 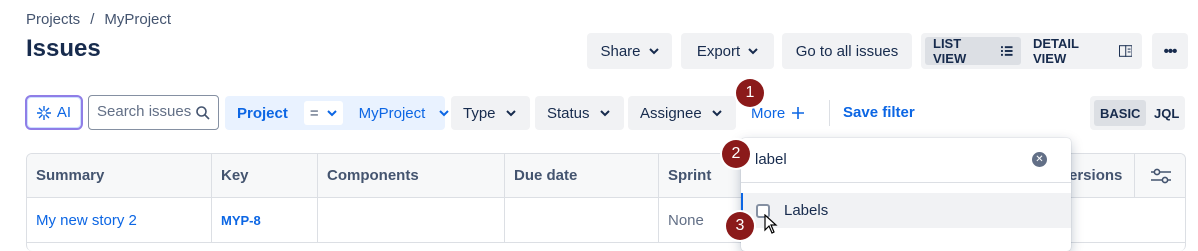 I want to click on assignee-filter: Assignee, so click(x=682, y=113).